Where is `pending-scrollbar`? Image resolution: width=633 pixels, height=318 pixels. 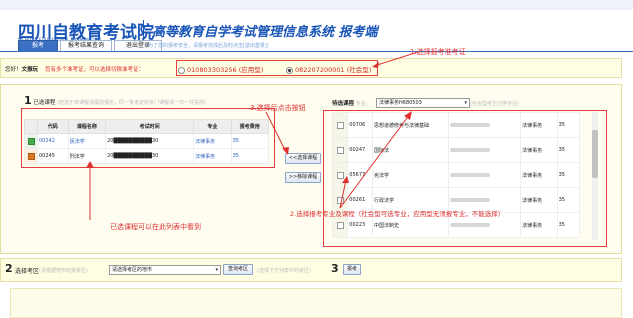
pending-scrollbar is located at coordinates (595, 176).